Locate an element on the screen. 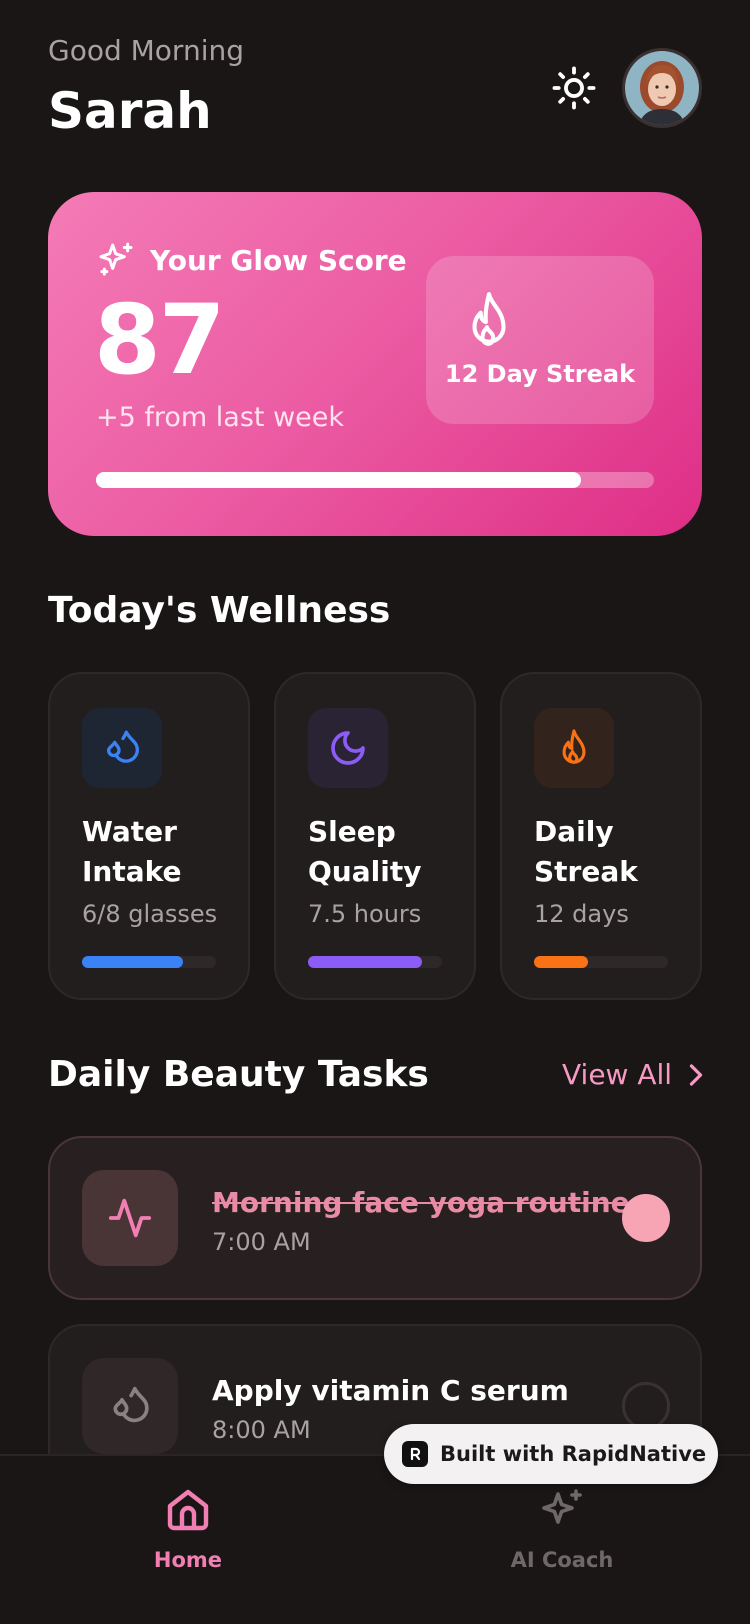 The width and height of the screenshot is (750, 1624). view-all-link: View All is located at coordinates (633, 1074).